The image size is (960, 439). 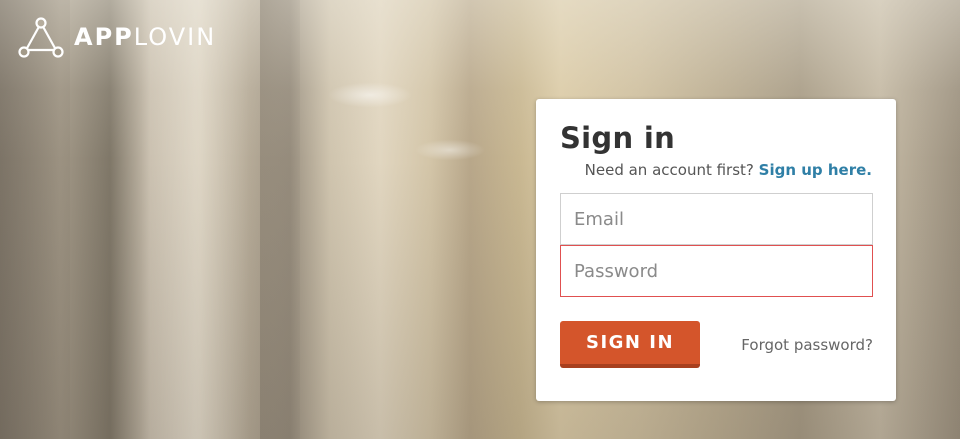 I want to click on brand-logo: APPLOVIN, so click(x=117, y=37).